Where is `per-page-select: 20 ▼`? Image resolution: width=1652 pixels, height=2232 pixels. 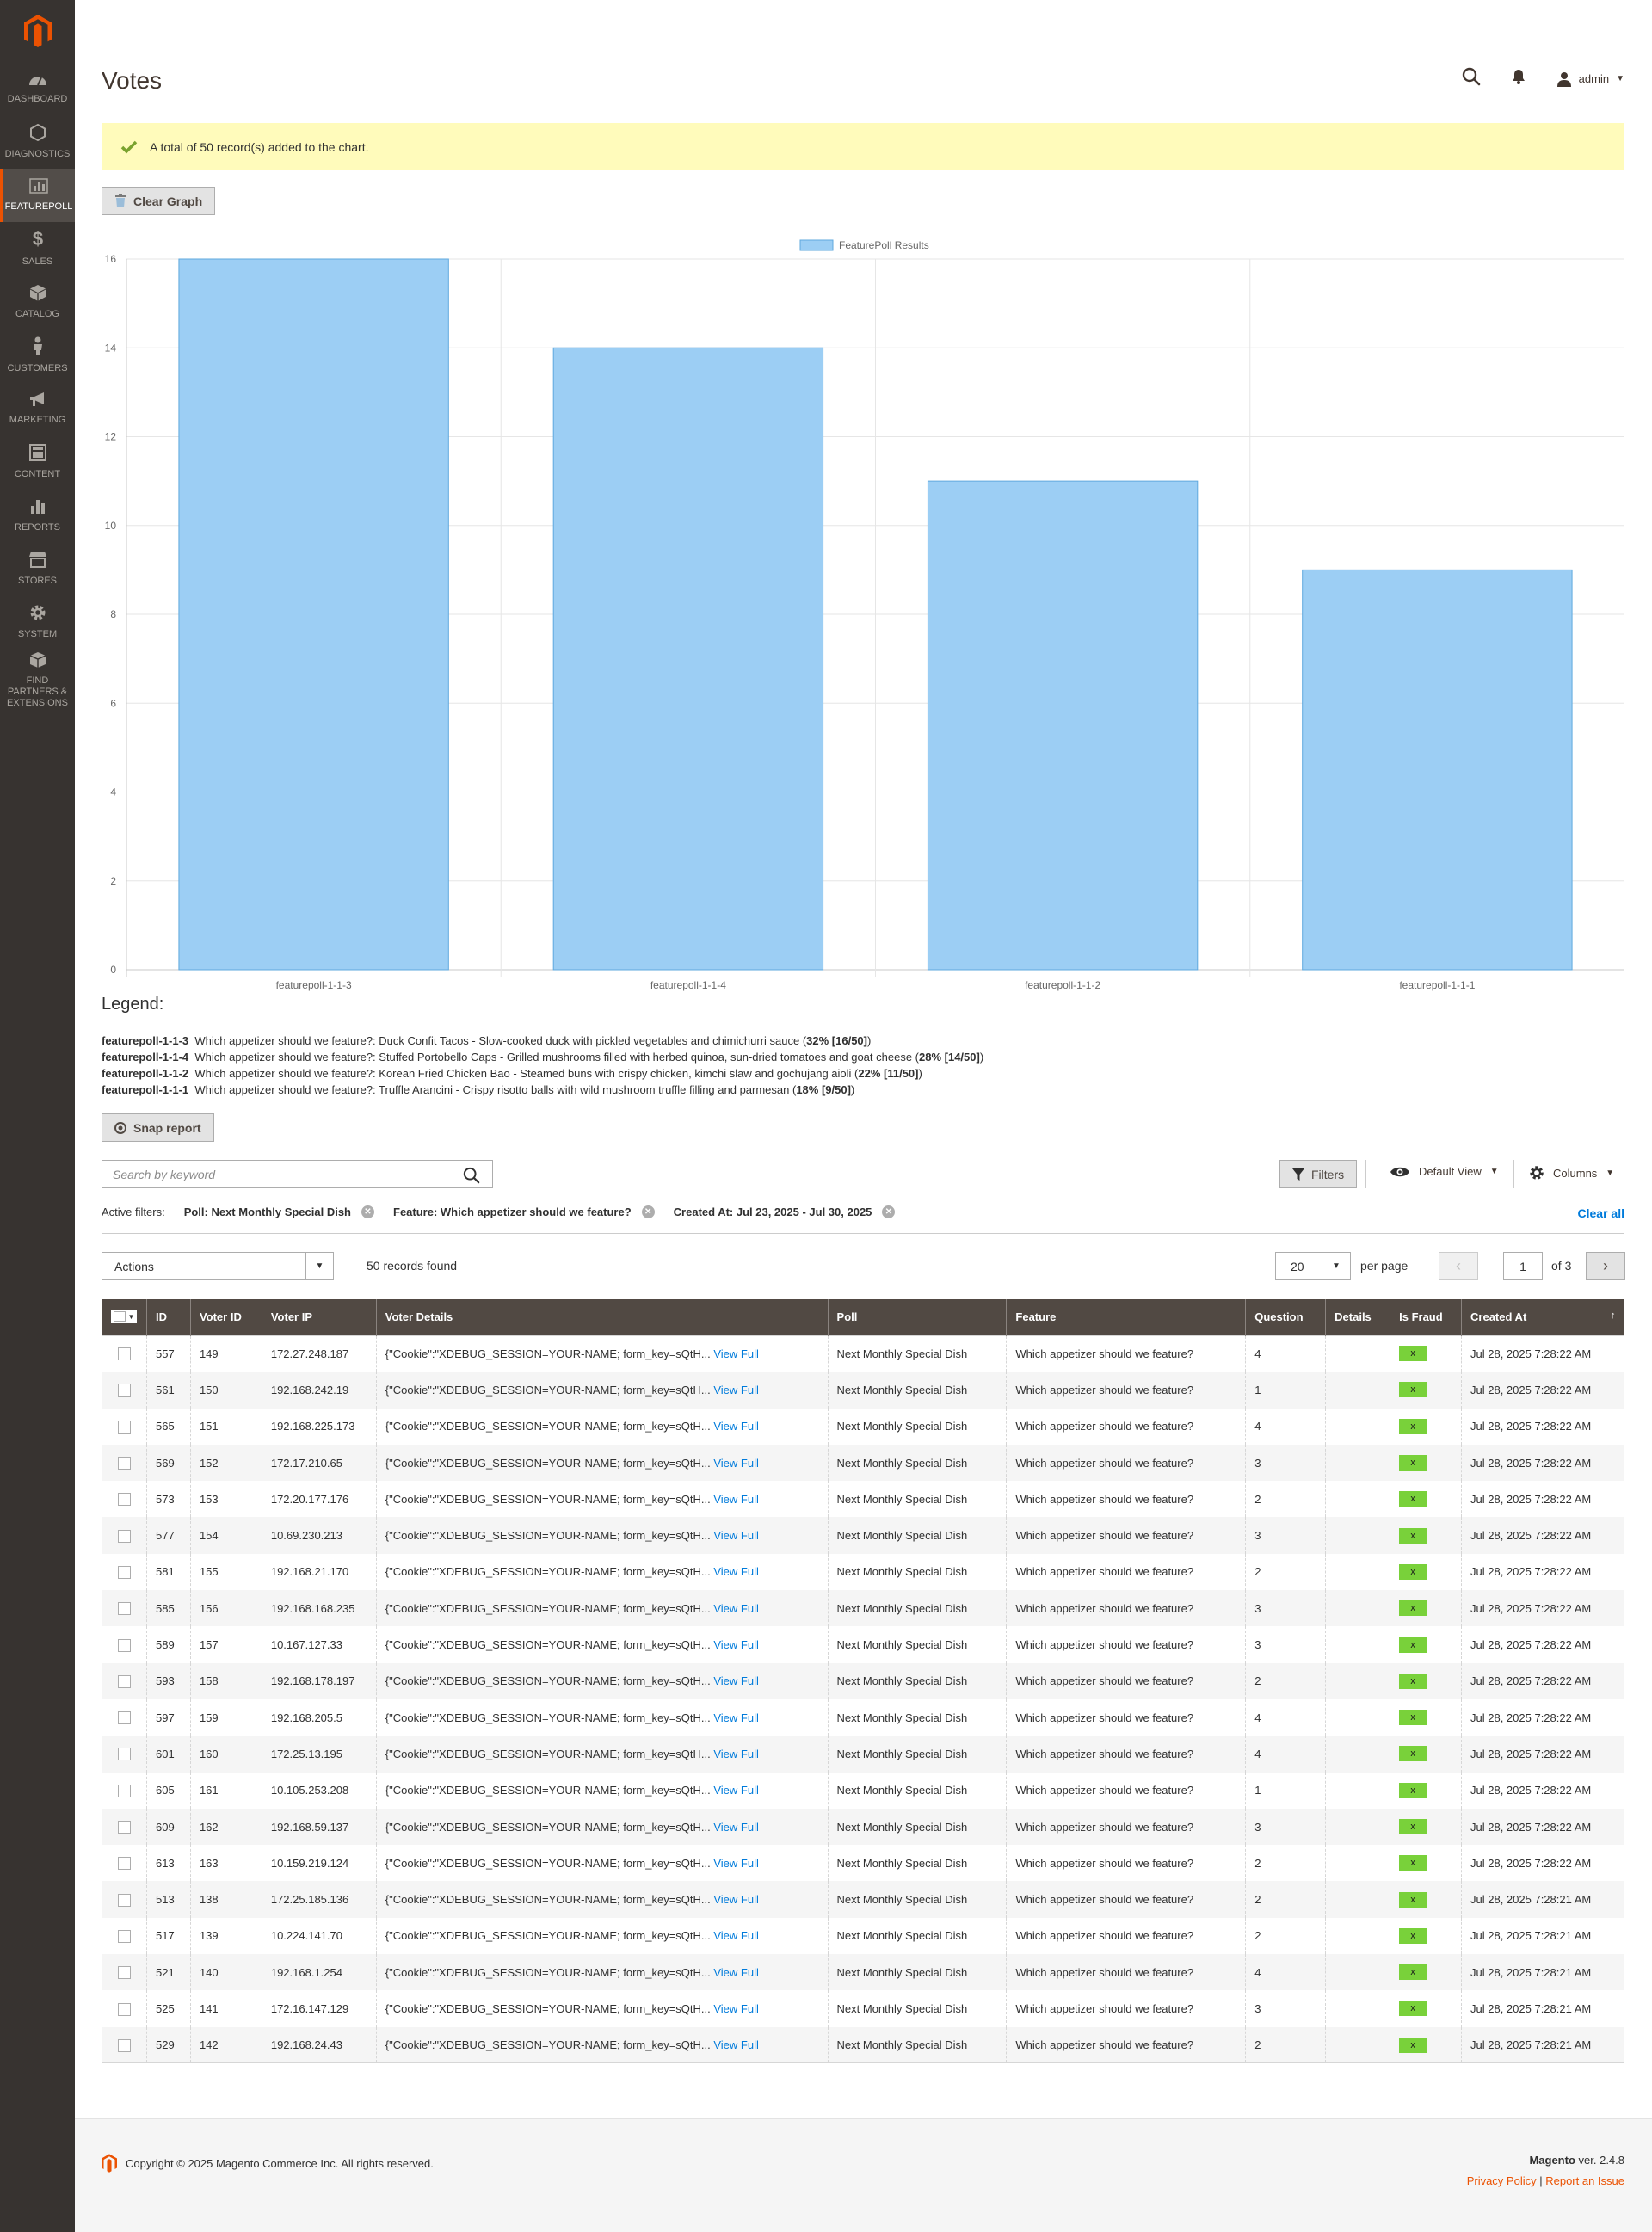 per-page-select: 20 ▼ is located at coordinates (1313, 1266).